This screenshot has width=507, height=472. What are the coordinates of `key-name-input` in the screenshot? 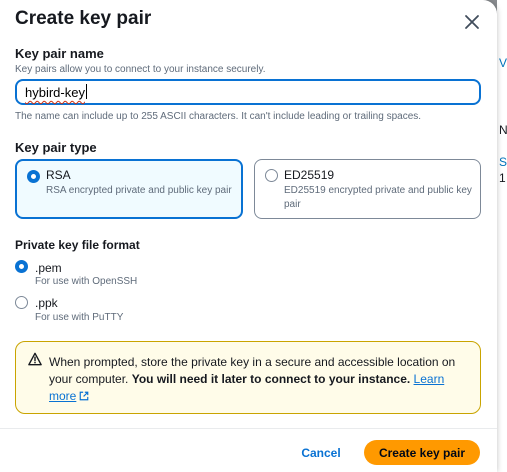 It's located at (248, 92).